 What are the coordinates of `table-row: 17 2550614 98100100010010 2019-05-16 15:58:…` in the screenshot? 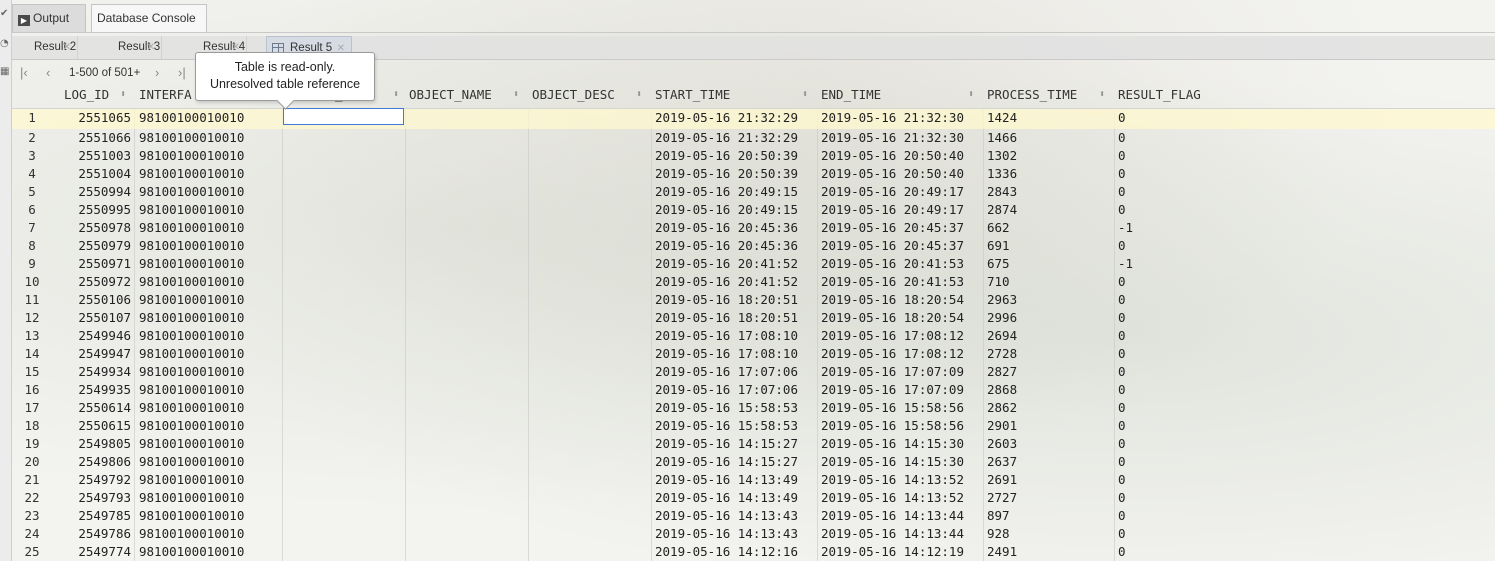 It's located at (753, 408).